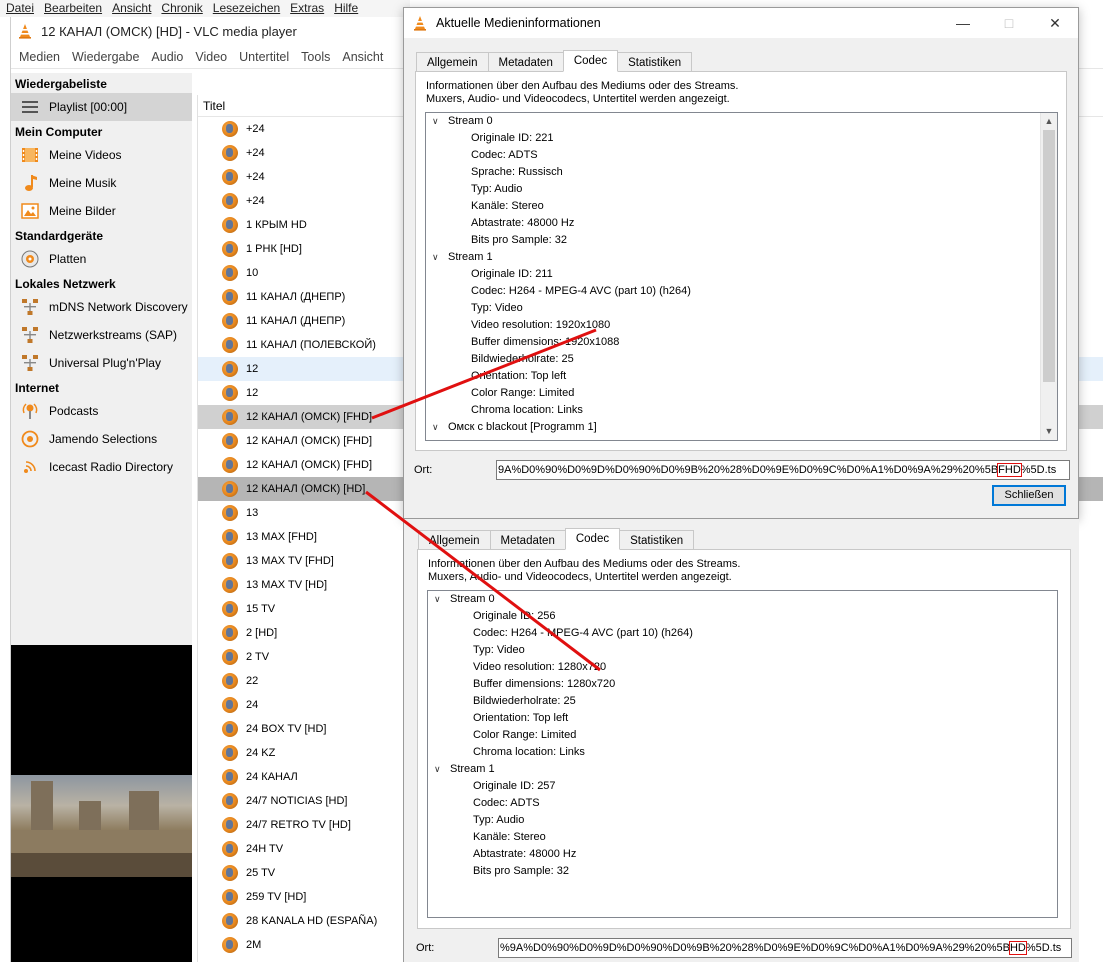 Image resolution: width=1103 pixels, height=962 pixels. I want to click on sidebar-item-videos: Meine Videos, so click(101, 155).